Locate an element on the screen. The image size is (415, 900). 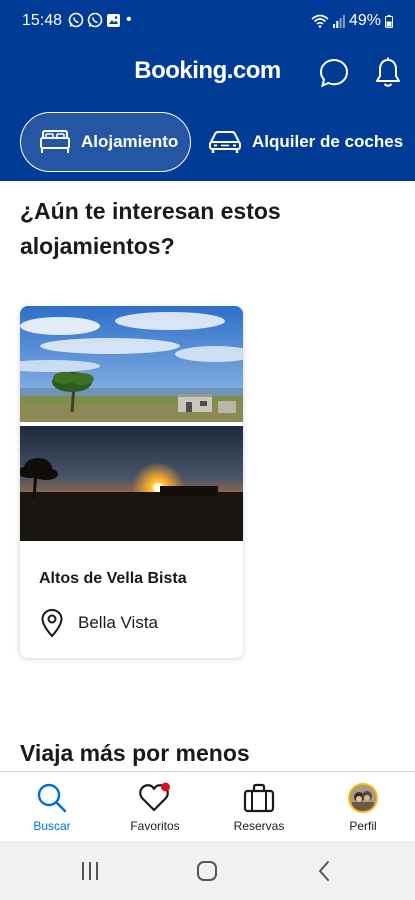
battery-percent: 49% is located at coordinates (364, 20).